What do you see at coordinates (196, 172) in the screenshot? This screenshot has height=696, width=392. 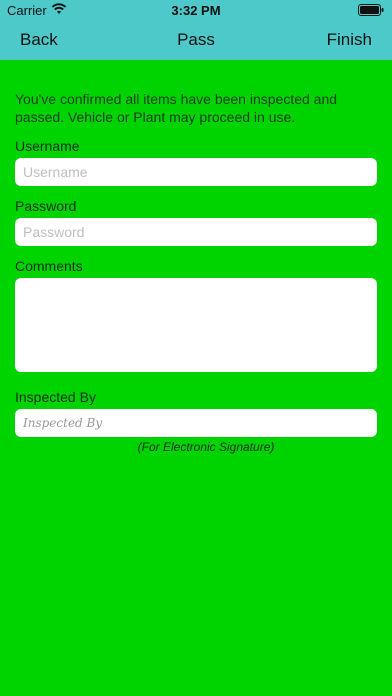 I see `username-input` at bounding box center [196, 172].